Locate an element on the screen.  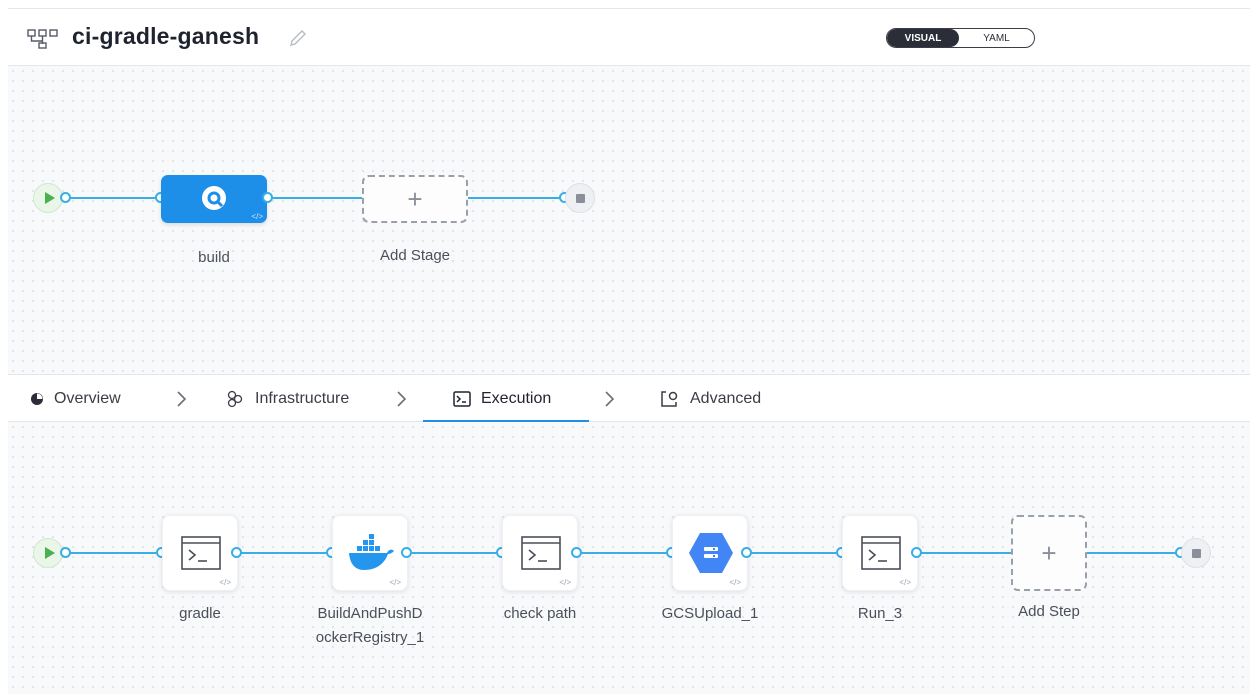
pipeline-title: ci-gradle-ganesh is located at coordinates (166, 36).